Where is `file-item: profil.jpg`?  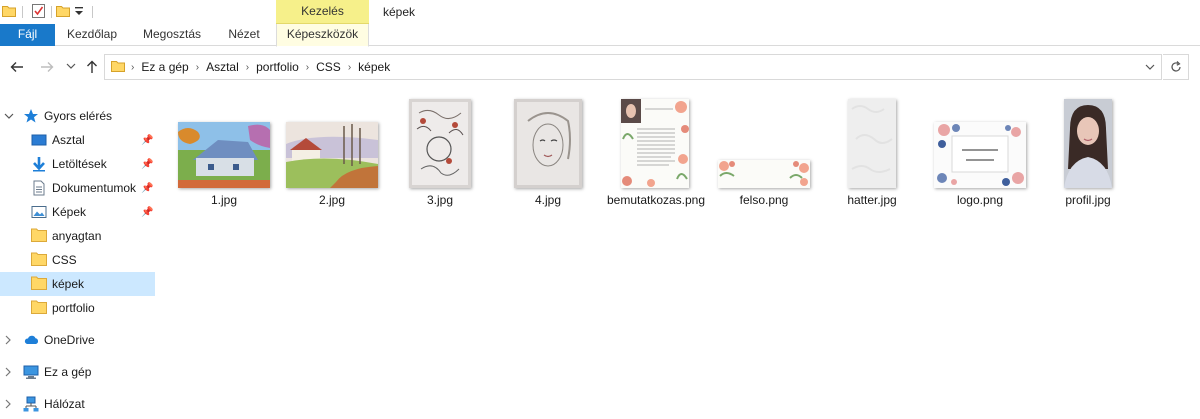 file-item: profil.jpg is located at coordinates (1088, 157).